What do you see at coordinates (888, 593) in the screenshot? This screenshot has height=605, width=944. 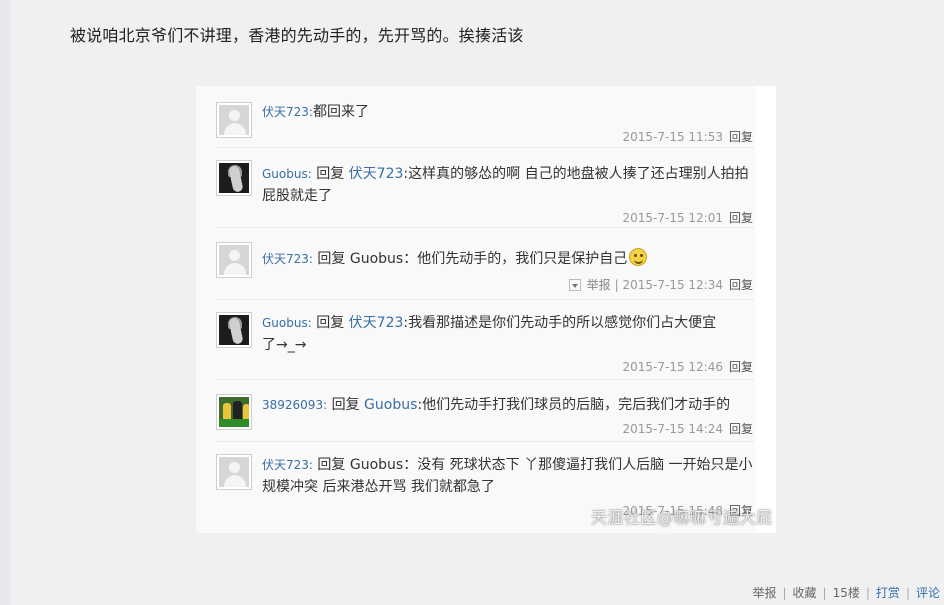 I see `tip-link: 打赏` at bounding box center [888, 593].